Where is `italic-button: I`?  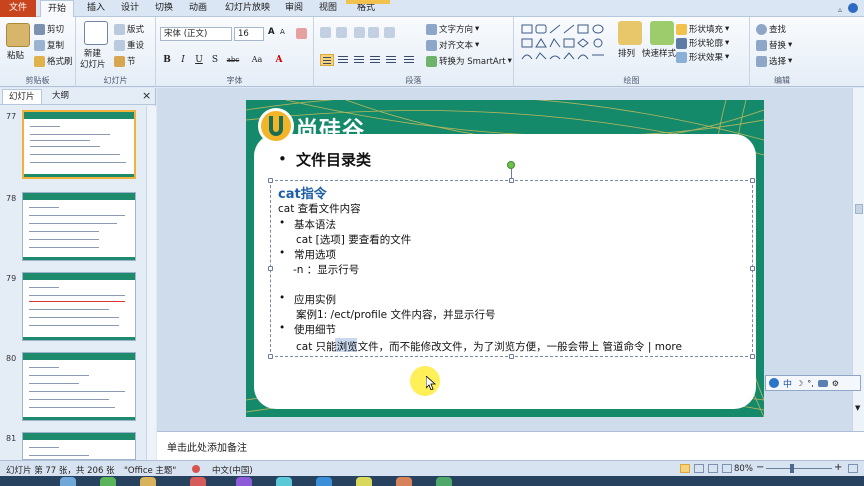
italic-button: I is located at coordinates (183, 60).